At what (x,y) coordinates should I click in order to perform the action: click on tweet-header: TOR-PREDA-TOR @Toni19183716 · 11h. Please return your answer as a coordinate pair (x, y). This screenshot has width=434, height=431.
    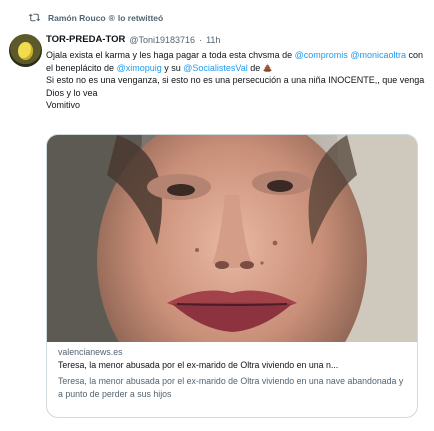
    Looking at the image, I should click on (236, 40).